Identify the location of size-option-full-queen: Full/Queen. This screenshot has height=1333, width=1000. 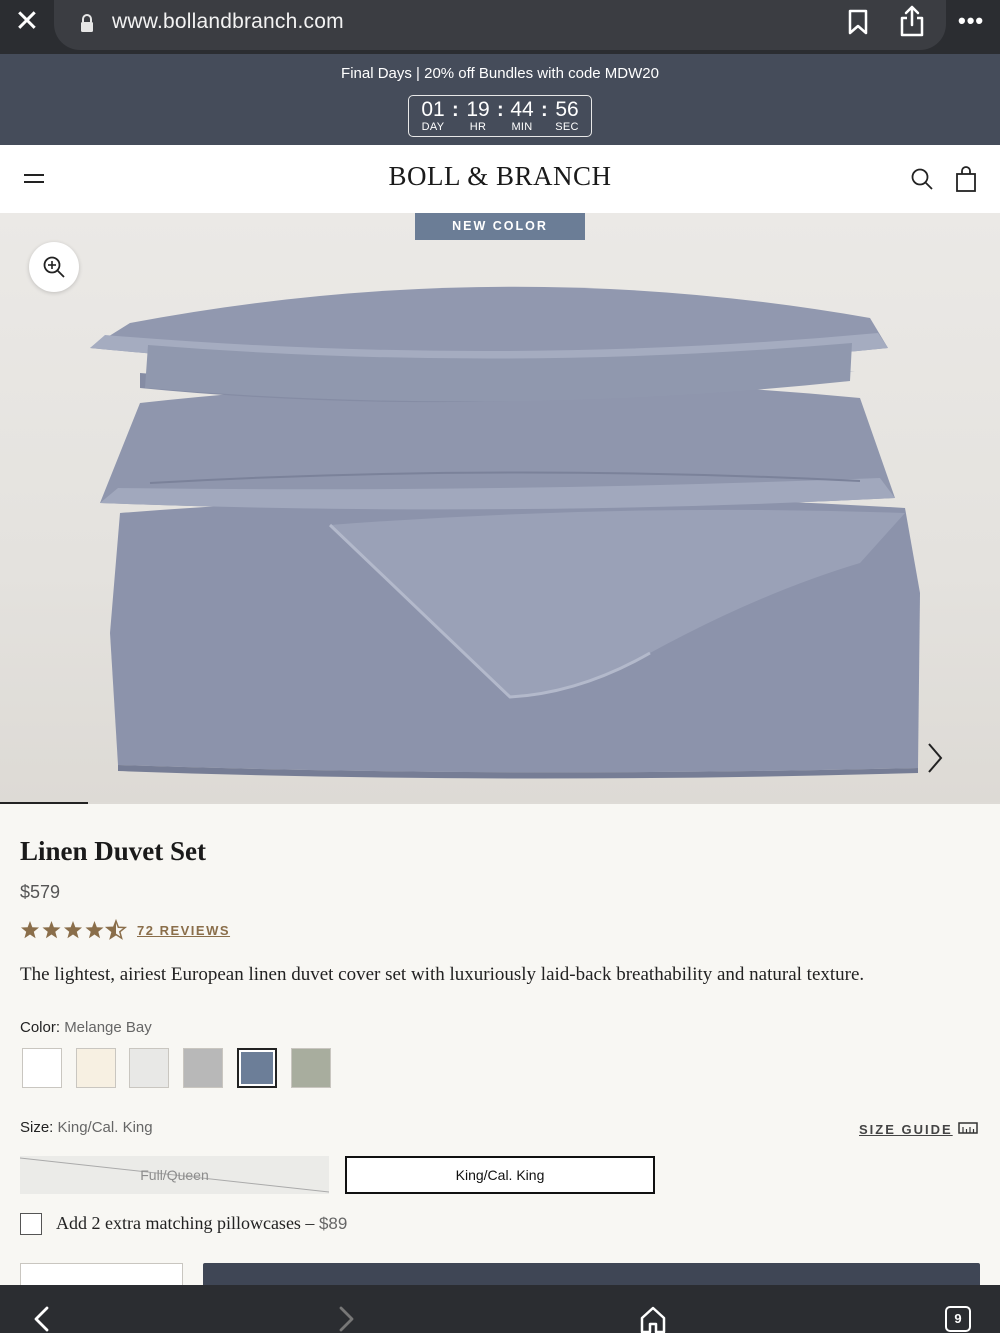
(174, 1175).